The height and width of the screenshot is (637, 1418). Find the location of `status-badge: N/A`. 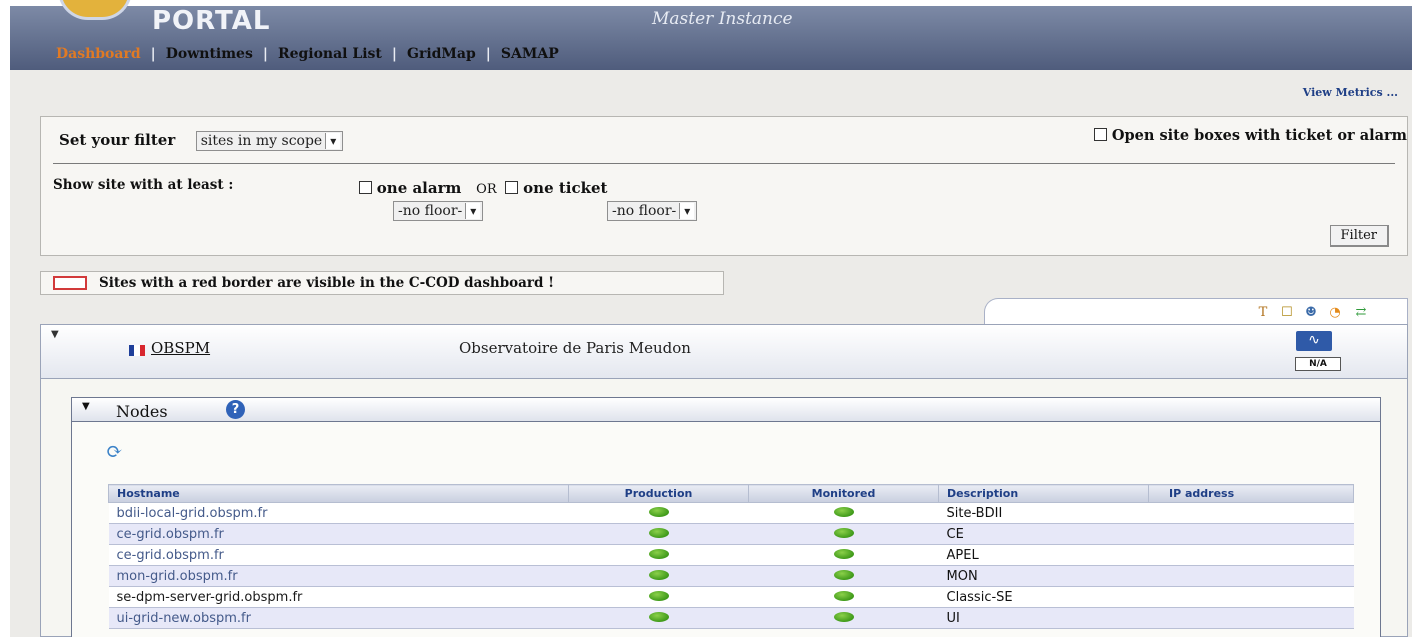

status-badge: N/A is located at coordinates (1318, 364).